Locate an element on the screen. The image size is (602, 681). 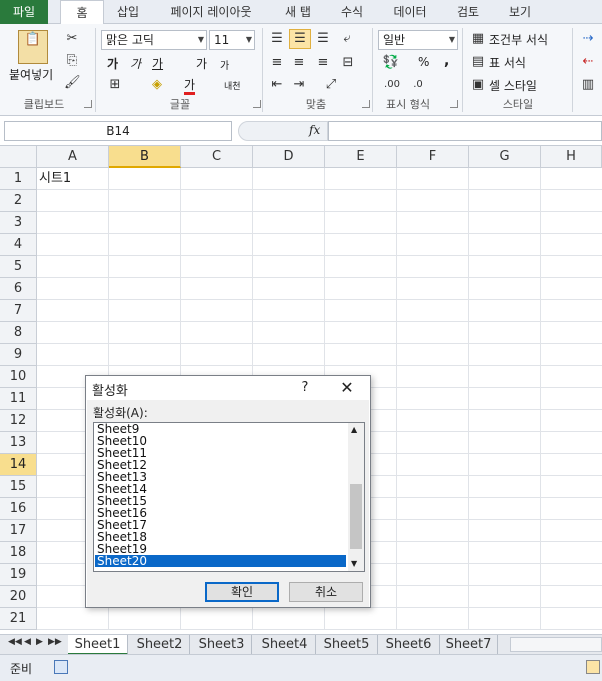
format-painter-icon: 🖌 is located at coordinates (72, 83).